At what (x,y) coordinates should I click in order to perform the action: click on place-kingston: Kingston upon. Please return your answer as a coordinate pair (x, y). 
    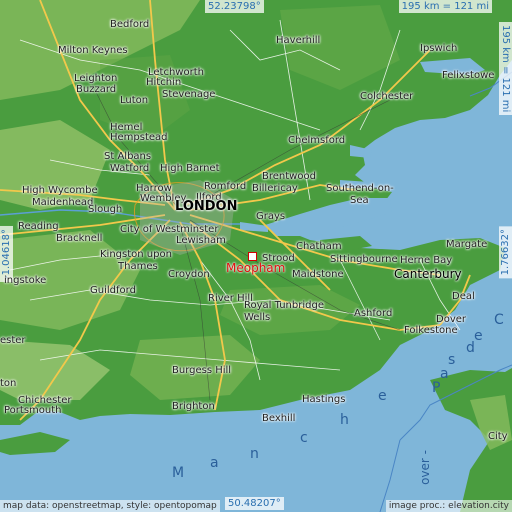
    Looking at the image, I should click on (136, 254).